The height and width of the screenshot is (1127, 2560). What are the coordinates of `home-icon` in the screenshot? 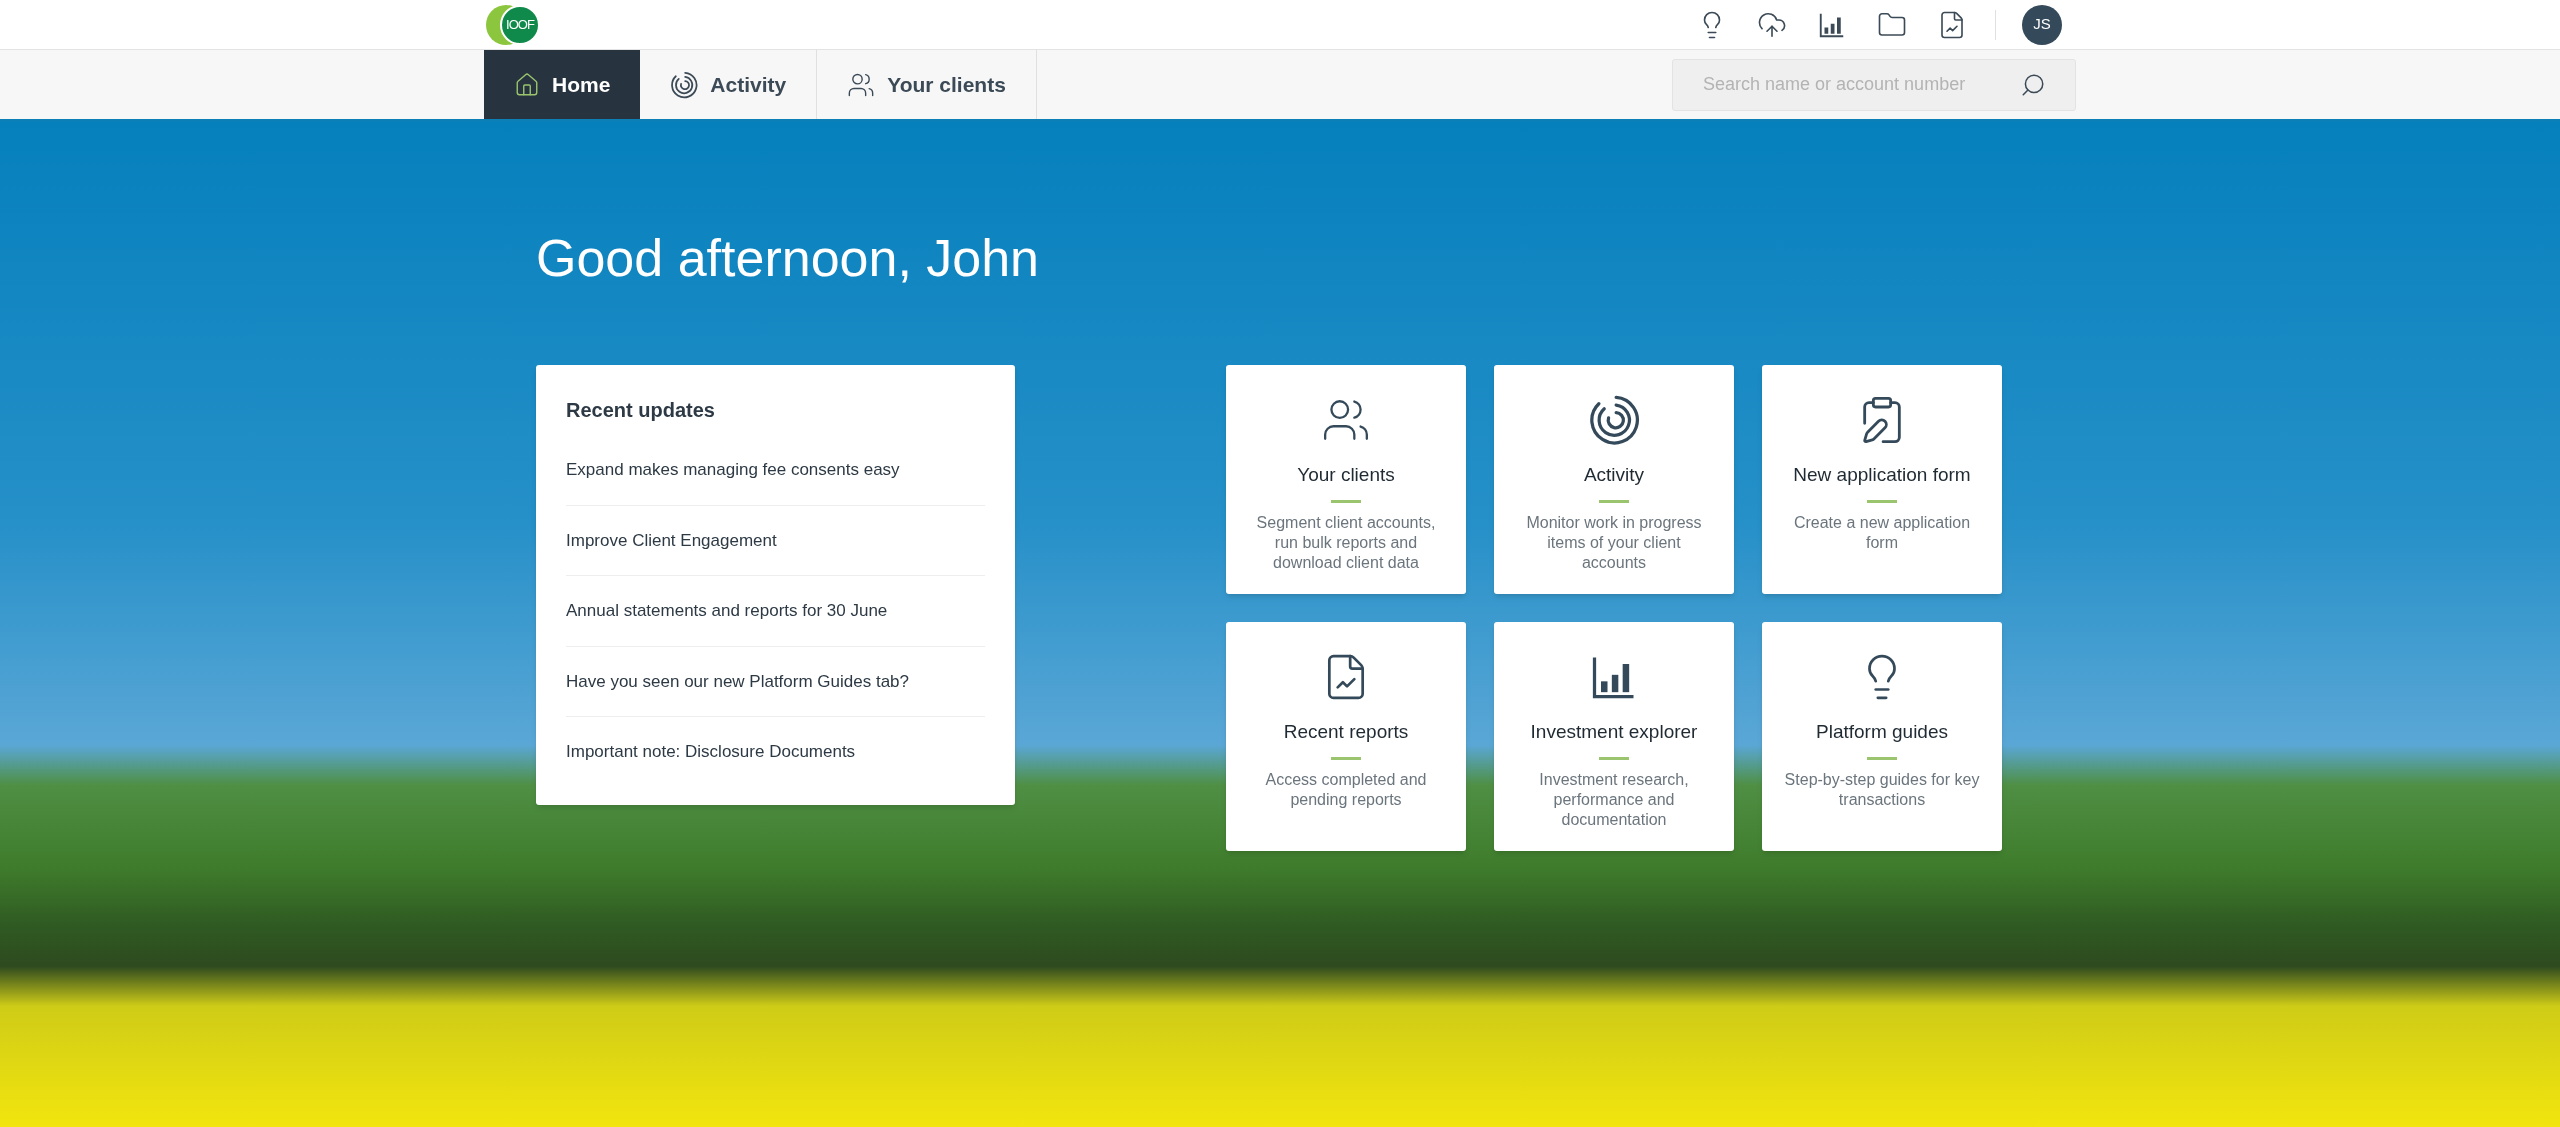 It's located at (527, 84).